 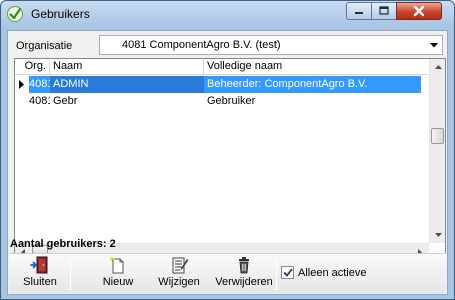 What do you see at coordinates (40, 282) in the screenshot?
I see `close-button-label: Sluiten` at bounding box center [40, 282].